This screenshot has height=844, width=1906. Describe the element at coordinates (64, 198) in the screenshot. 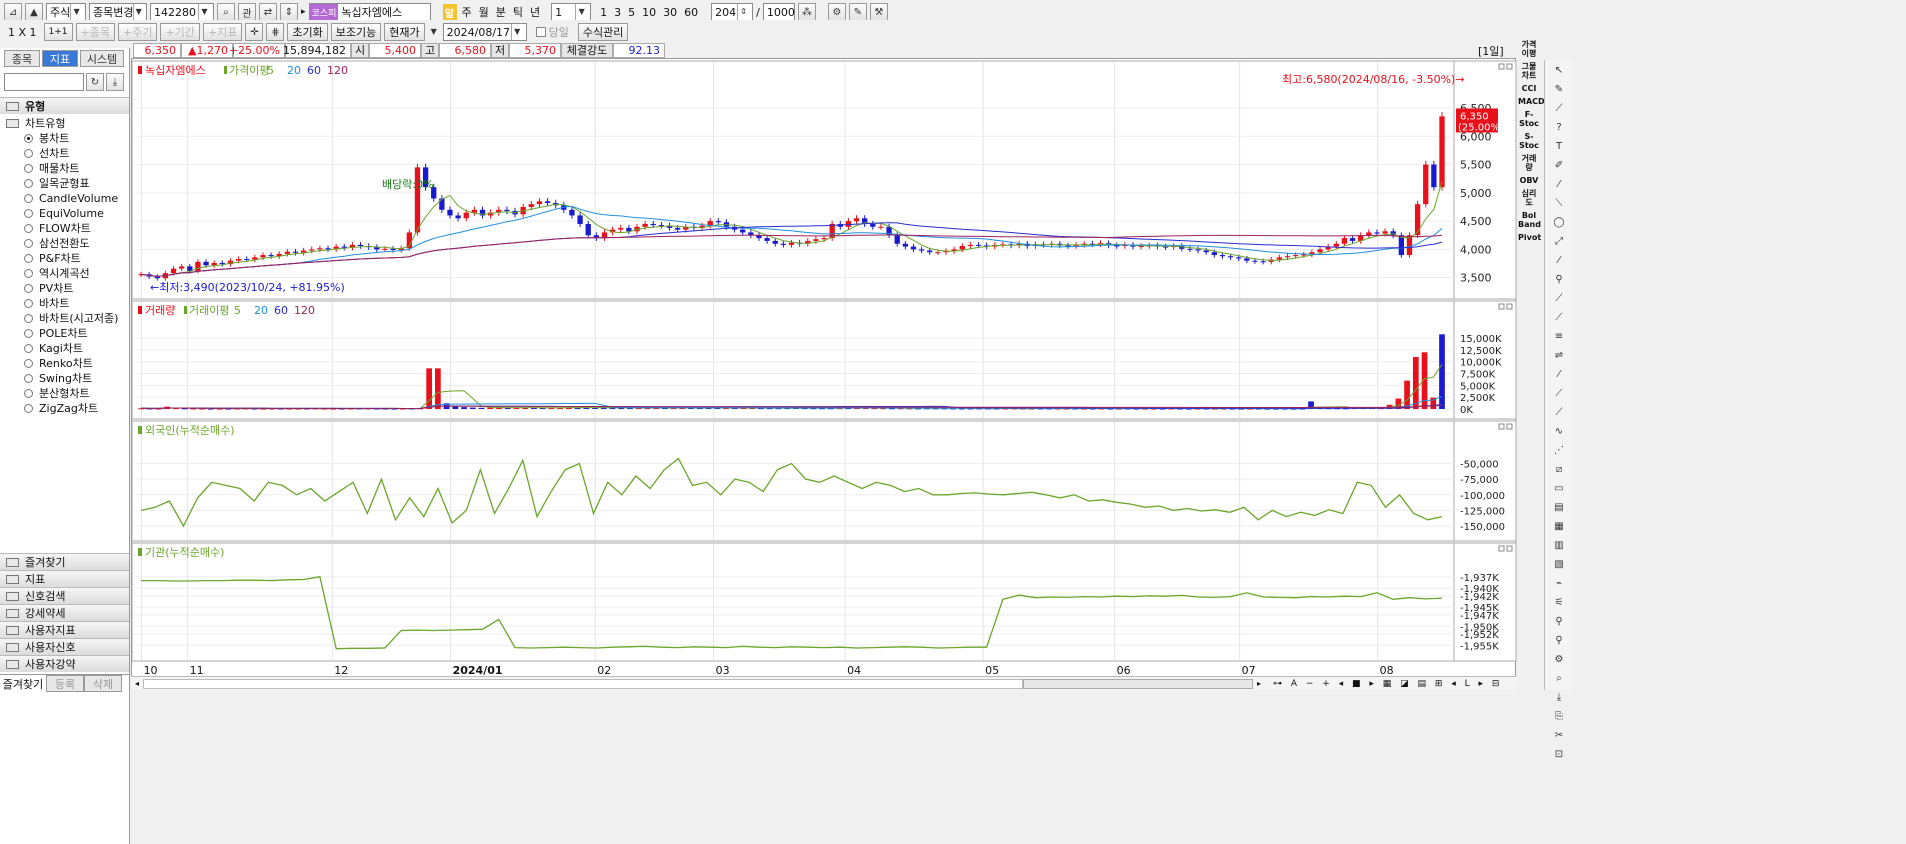

I see `chart-type-option: CandleVolume` at that location.